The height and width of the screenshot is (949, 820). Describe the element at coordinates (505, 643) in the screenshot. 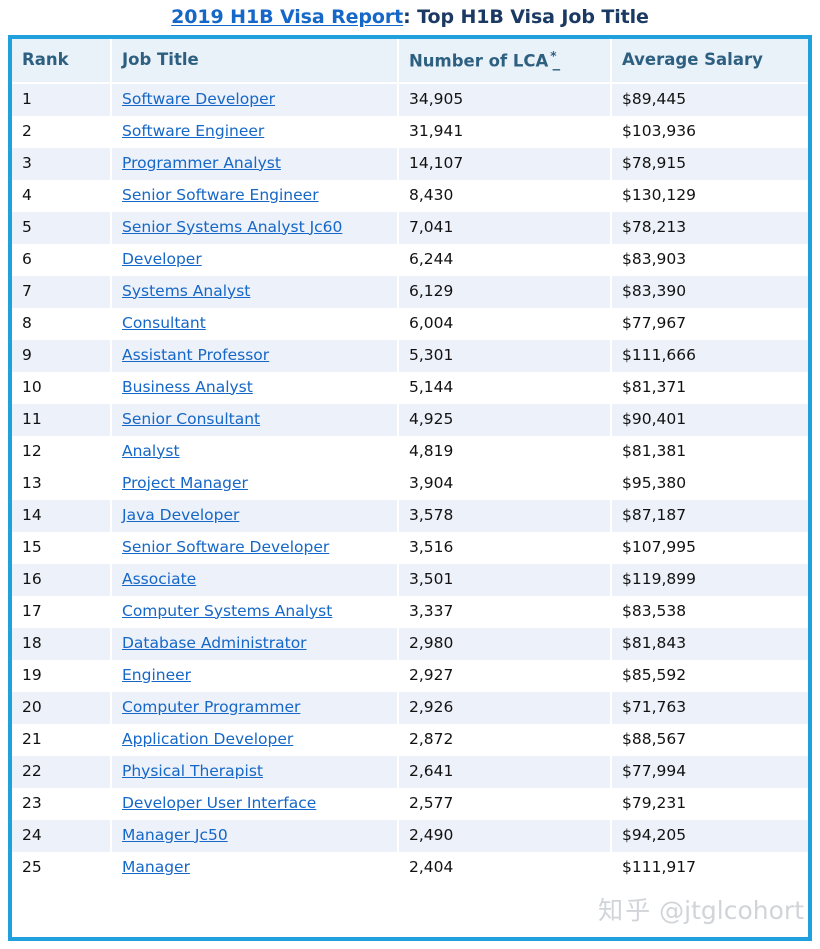

I see `cell-number-of-lca: 2,980` at that location.